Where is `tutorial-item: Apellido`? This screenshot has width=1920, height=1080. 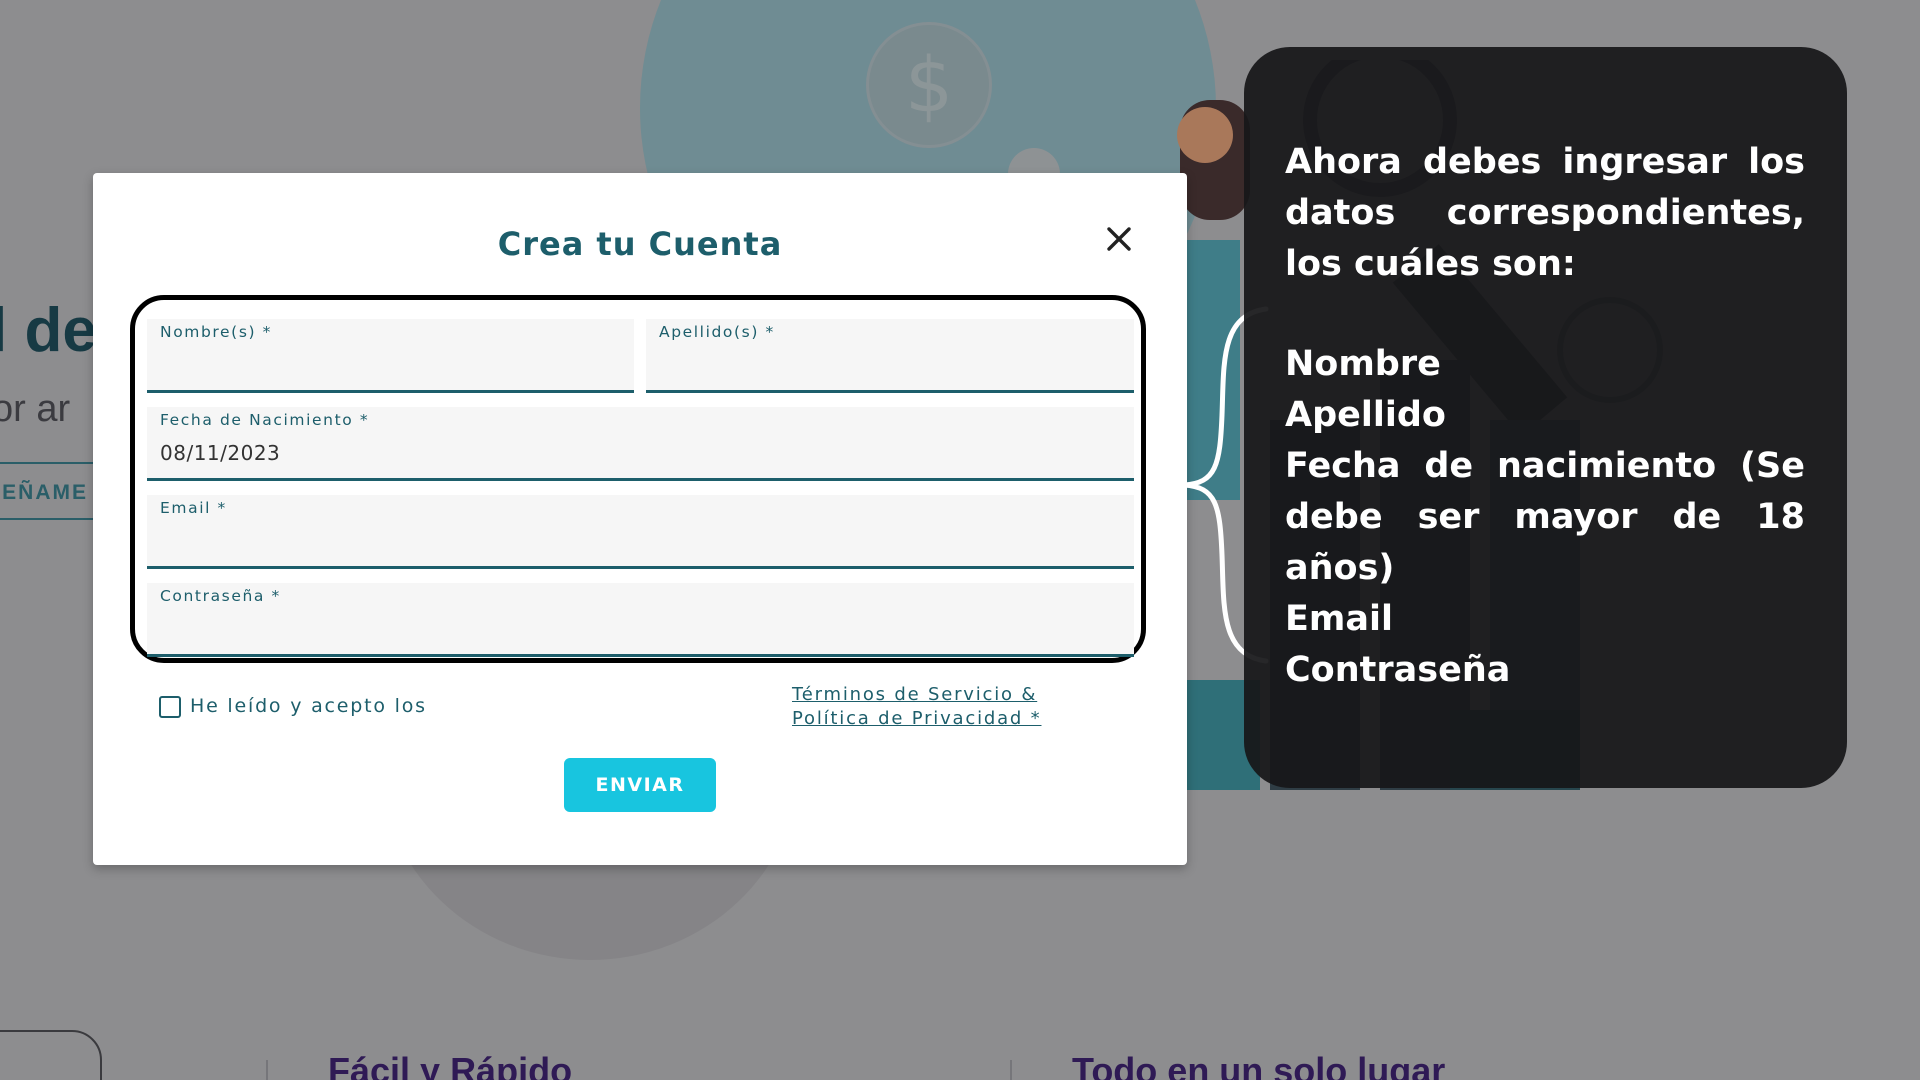 tutorial-item: Apellido is located at coordinates (1365, 415).